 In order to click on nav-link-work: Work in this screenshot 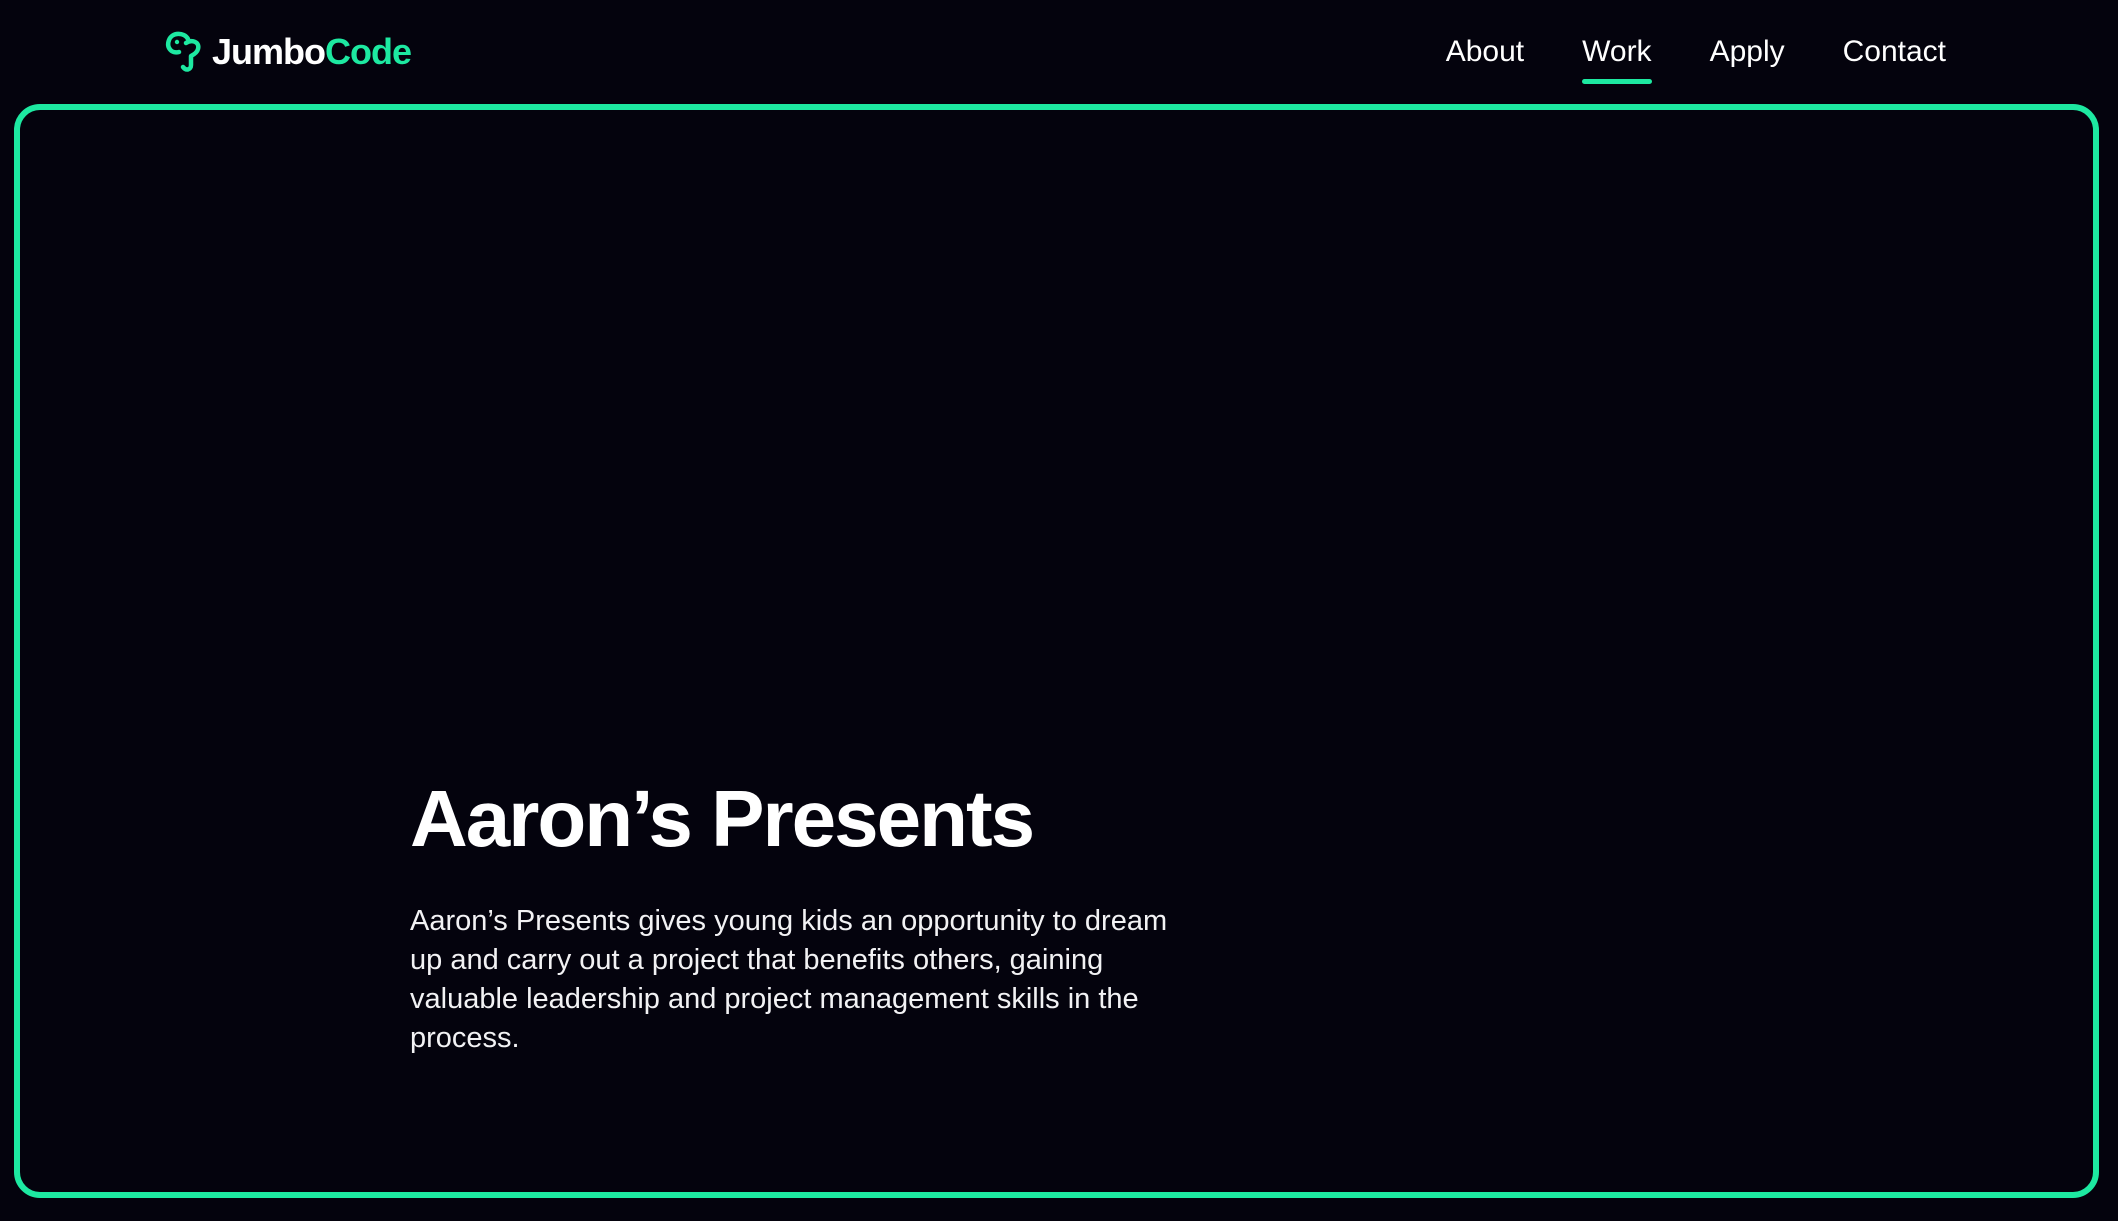, I will do `click(1617, 57)`.